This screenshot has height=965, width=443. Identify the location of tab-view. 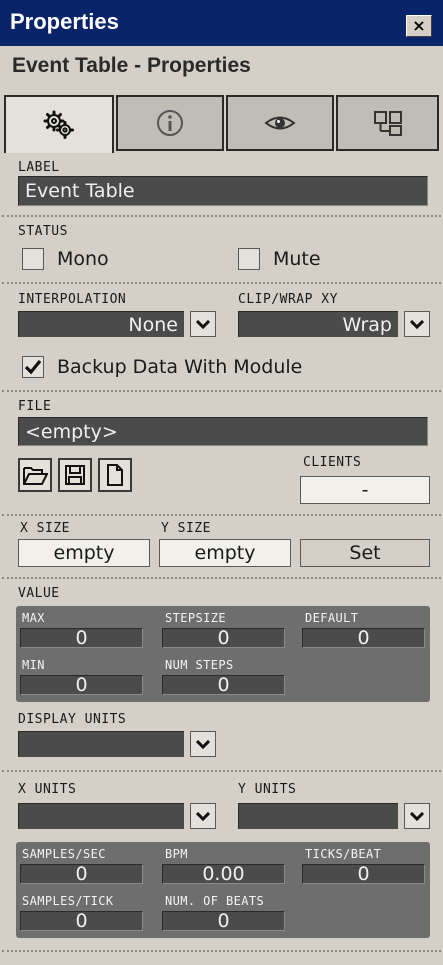
(280, 123).